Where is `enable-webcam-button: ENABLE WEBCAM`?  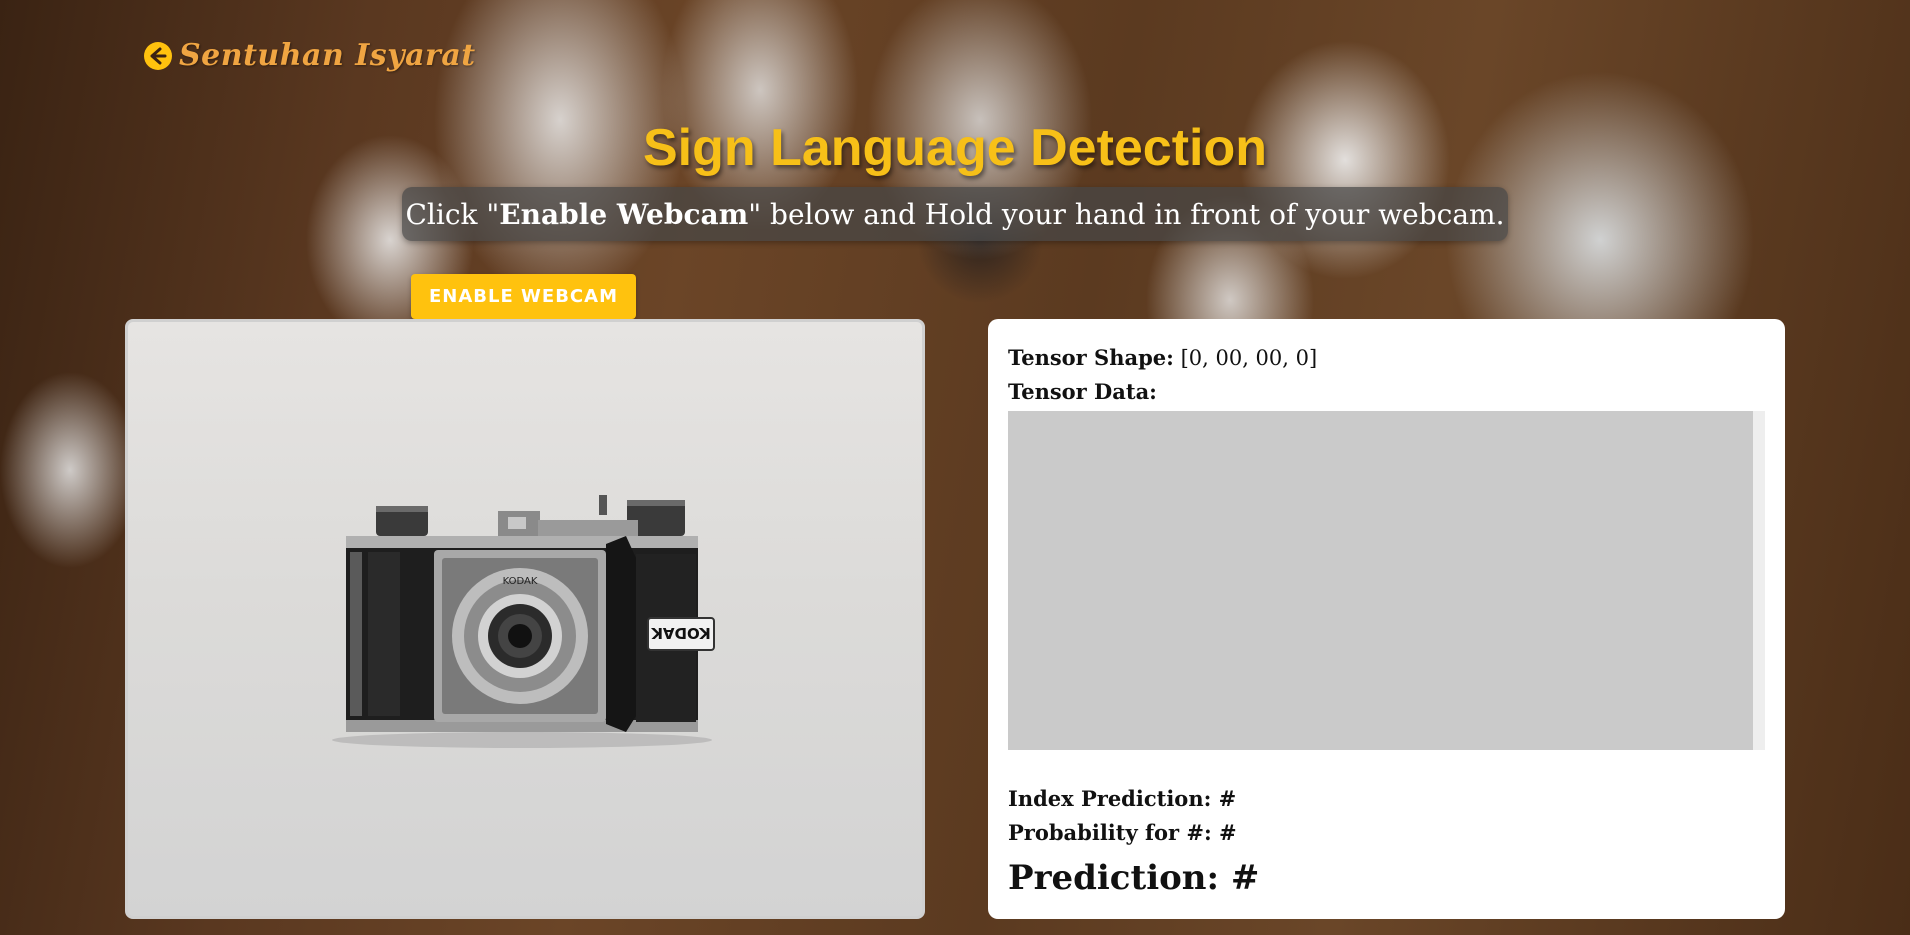
enable-webcam-button: ENABLE WEBCAM is located at coordinates (523, 296).